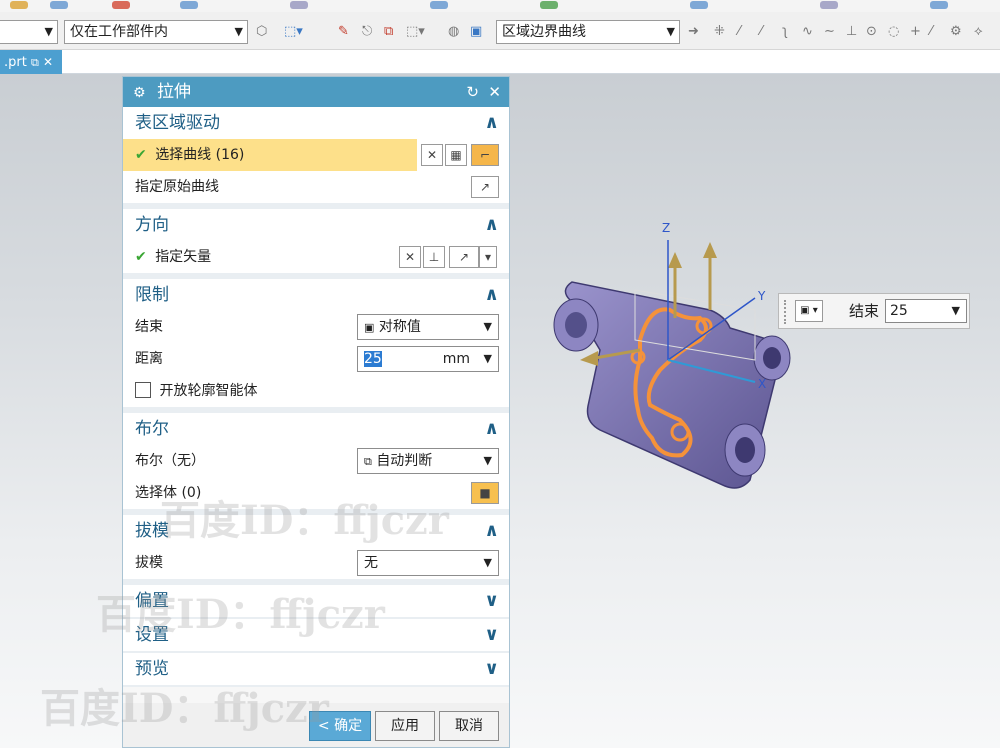 The width and height of the screenshot is (1000, 748). Describe the element at coordinates (139, 93) in the screenshot. I see `gear-icon: ⚙` at that location.